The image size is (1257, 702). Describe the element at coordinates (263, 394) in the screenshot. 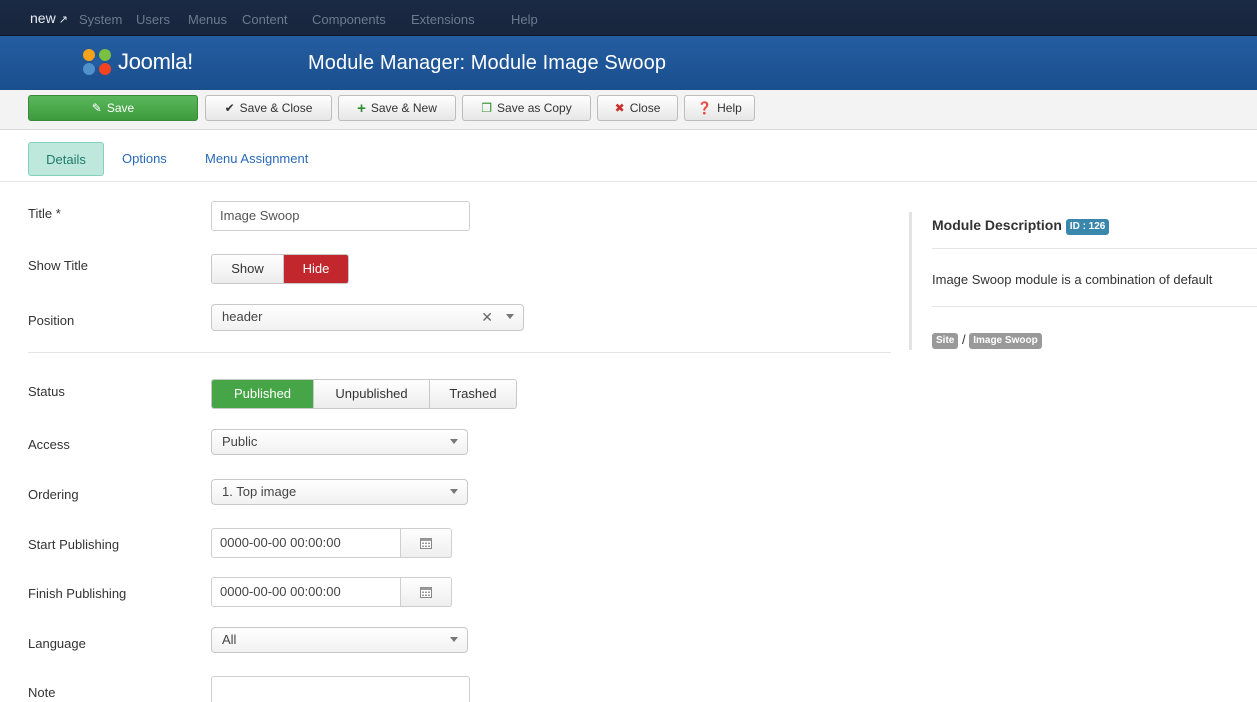

I see `published-option: Published` at that location.